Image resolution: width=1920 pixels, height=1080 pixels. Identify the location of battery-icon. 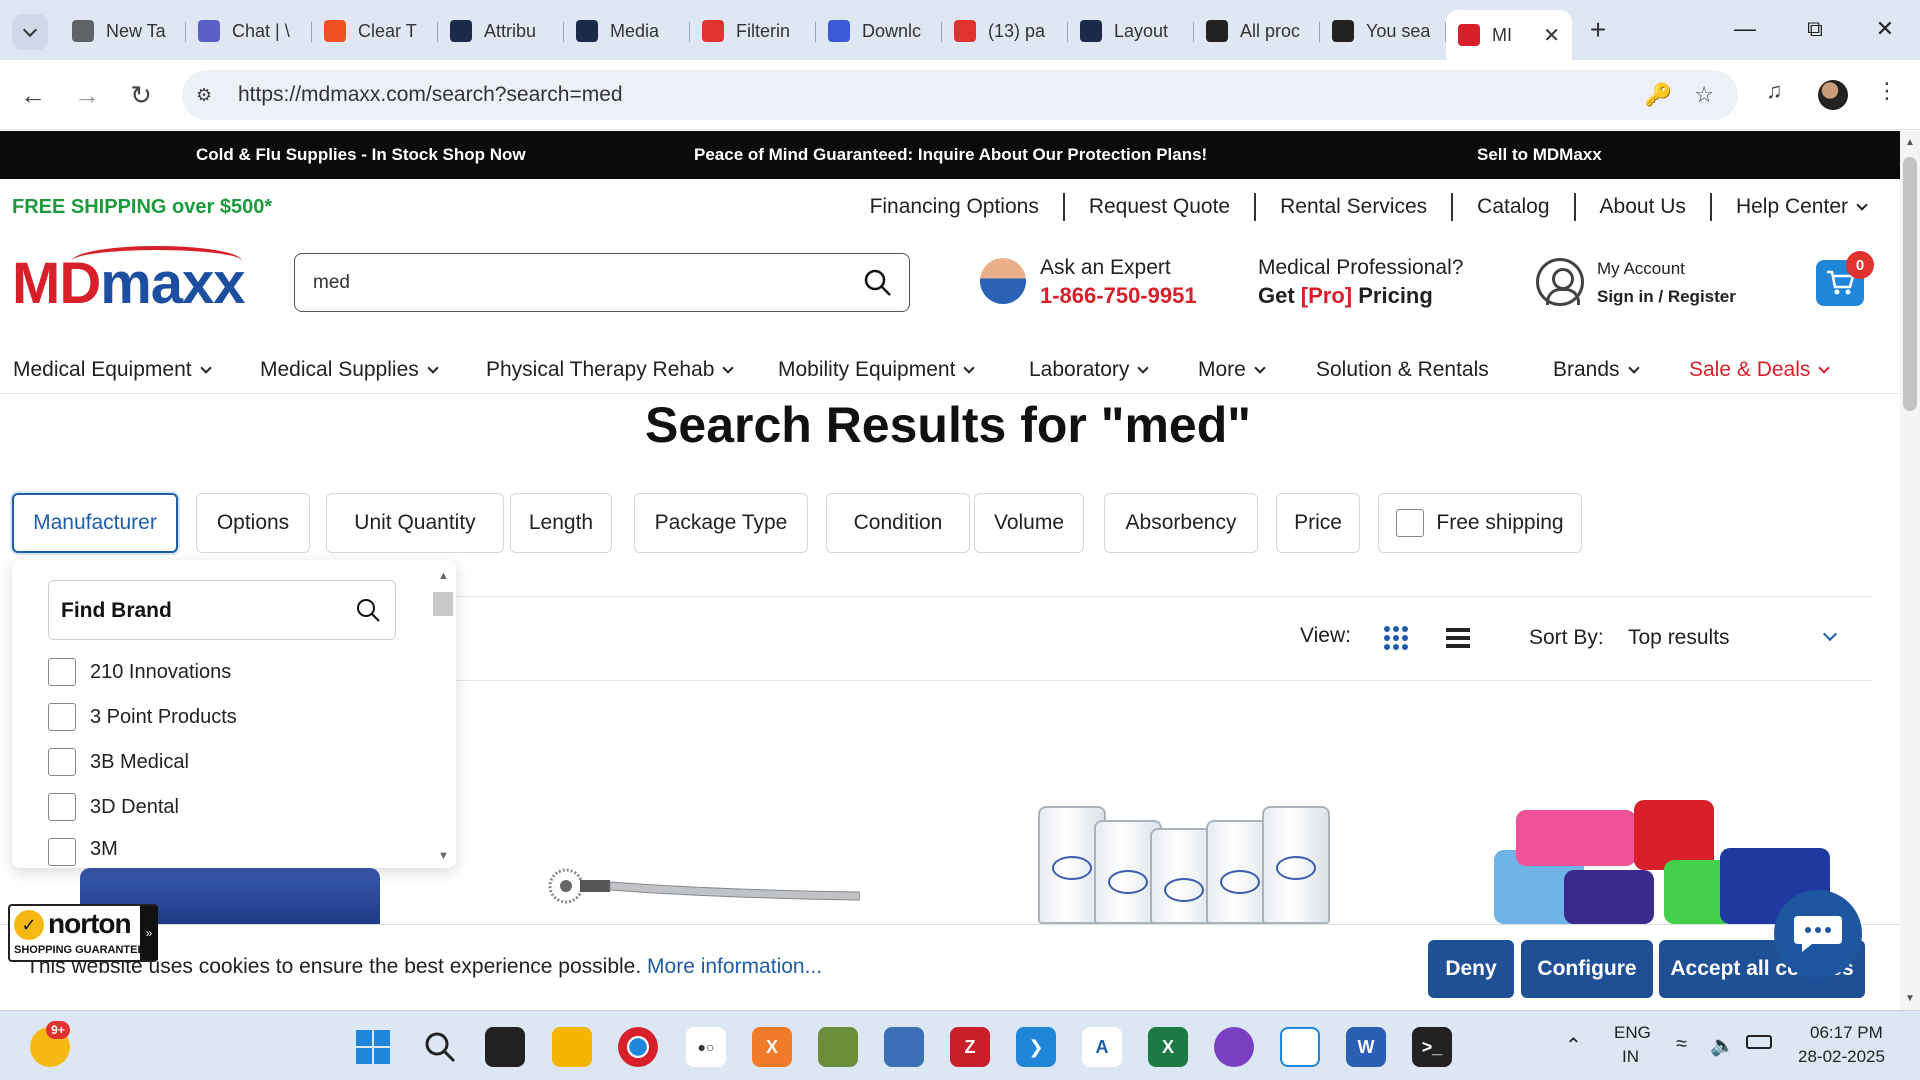
(1759, 1042).